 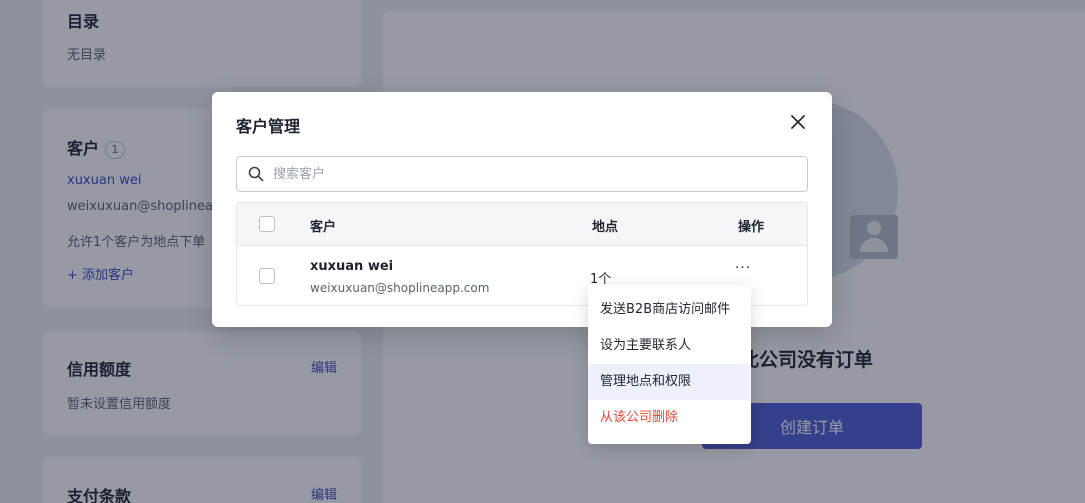 I want to click on header-customer: 客户, so click(x=323, y=227).